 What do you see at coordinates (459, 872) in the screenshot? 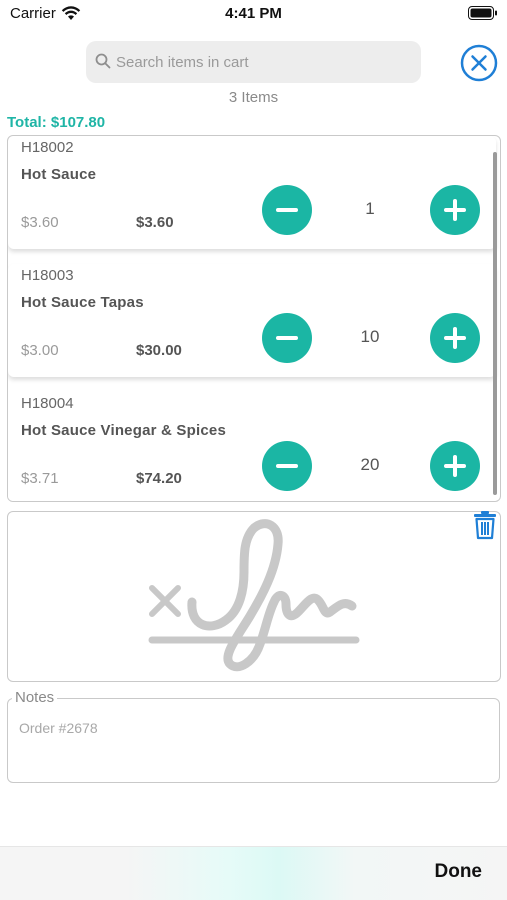
I see `done-button: Done` at bounding box center [459, 872].